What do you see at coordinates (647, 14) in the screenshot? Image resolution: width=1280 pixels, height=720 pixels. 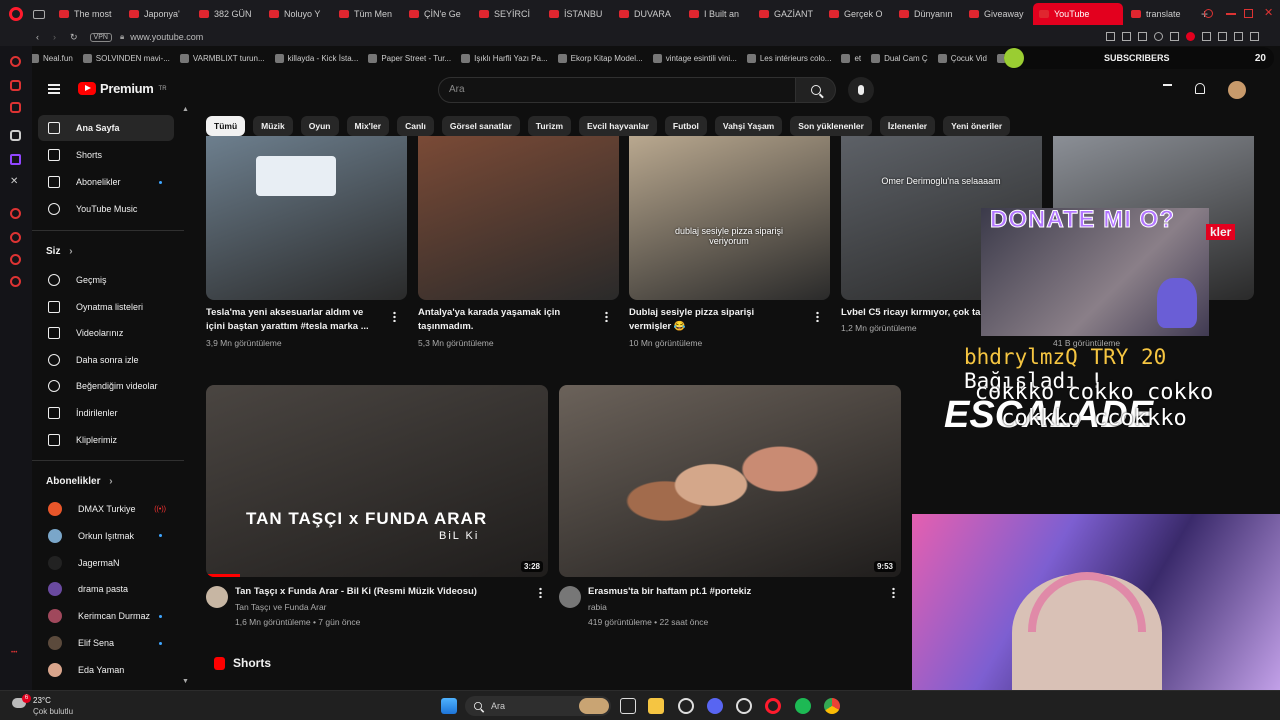 I see `browser-tab: DUVARA` at bounding box center [647, 14].